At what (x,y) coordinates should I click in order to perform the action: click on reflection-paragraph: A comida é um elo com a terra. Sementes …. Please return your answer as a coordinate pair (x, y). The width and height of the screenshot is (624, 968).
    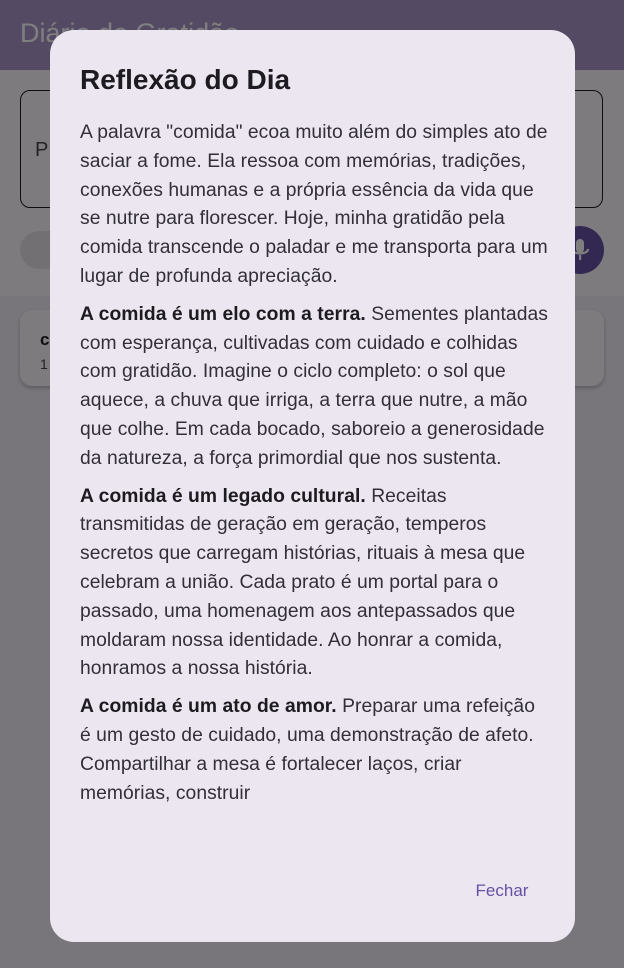
    Looking at the image, I should click on (315, 387).